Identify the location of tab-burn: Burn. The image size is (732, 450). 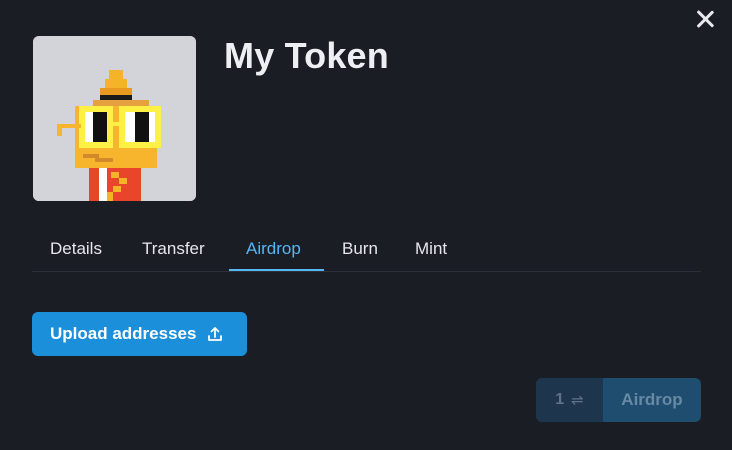
(360, 249).